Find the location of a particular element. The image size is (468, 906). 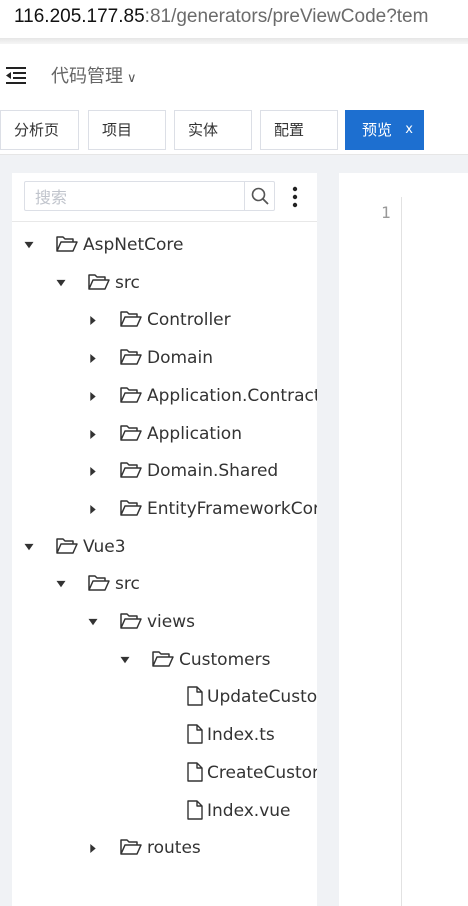

line-number: 1 is located at coordinates (386, 212).